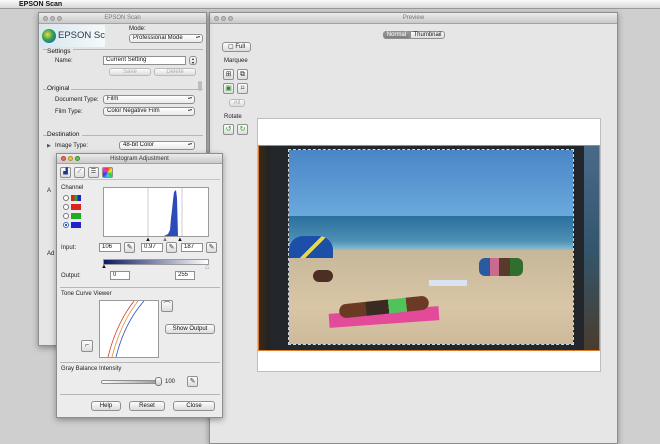 This screenshot has width=660, height=444. What do you see at coordinates (147, 406) in the screenshot?
I see `reset-button: Reset` at bounding box center [147, 406].